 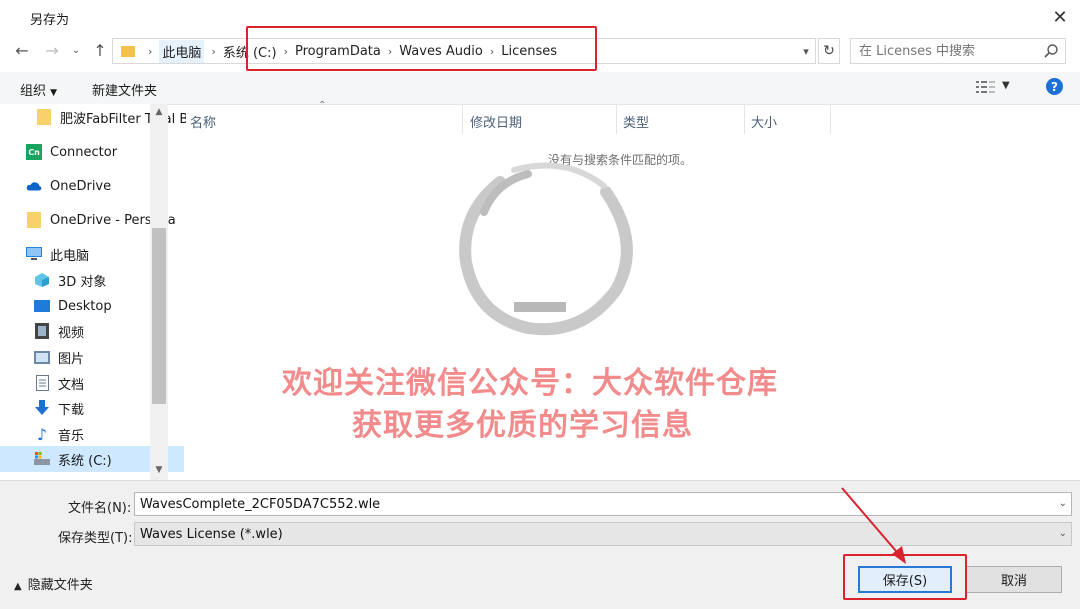 What do you see at coordinates (211, 534) in the screenshot?
I see `filetype-value: Waves License (*.wle)` at bounding box center [211, 534].